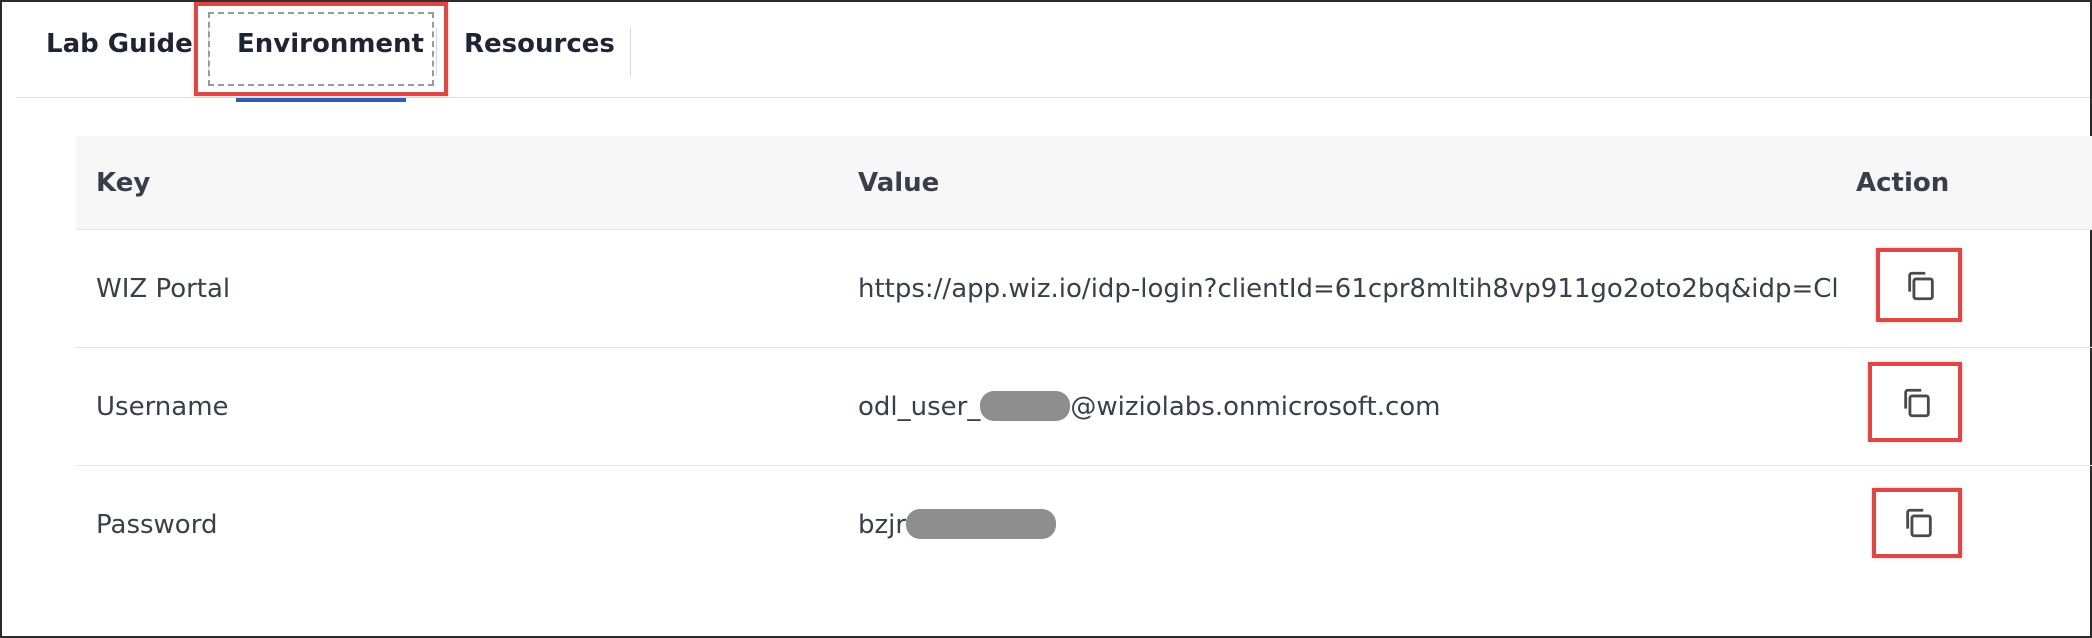  I want to click on copy-wiz-portal-button, so click(1919, 285).